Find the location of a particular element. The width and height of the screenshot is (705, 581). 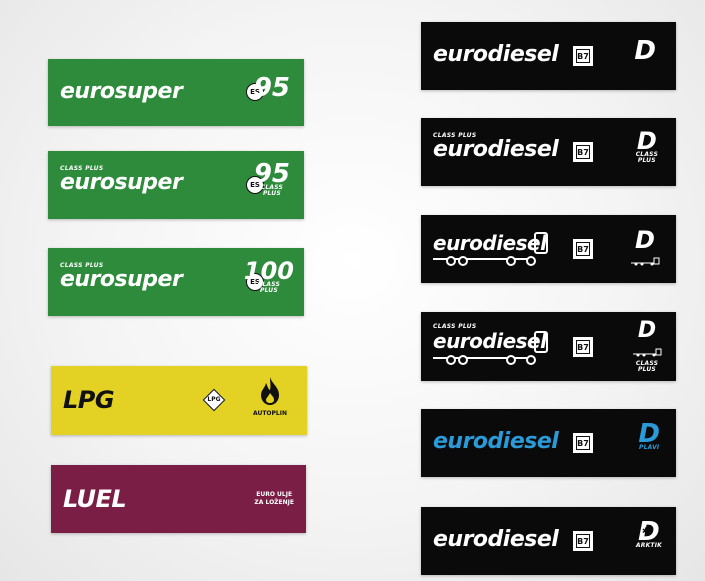

eurosuper-95-label: eurosuper ES 95 is located at coordinates (176, 92).